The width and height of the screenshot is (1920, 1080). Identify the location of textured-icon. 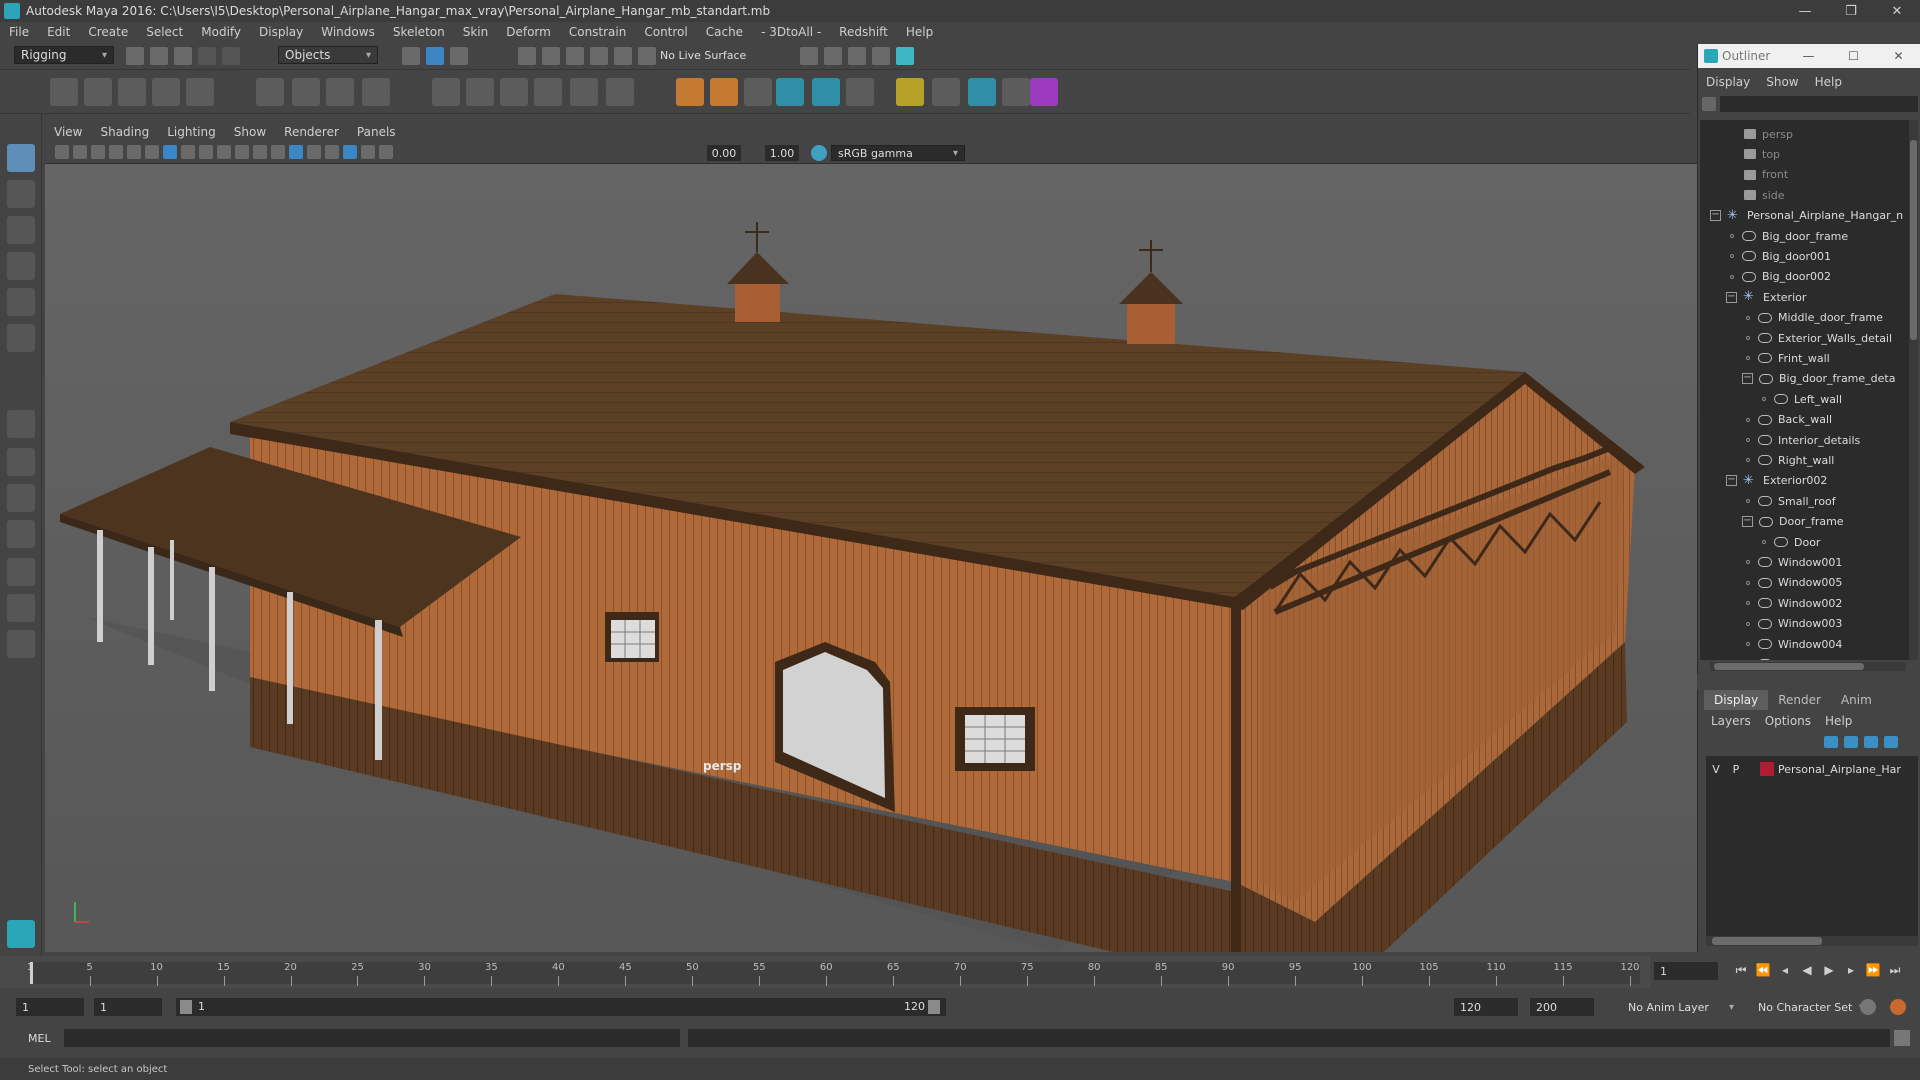
(350, 152).